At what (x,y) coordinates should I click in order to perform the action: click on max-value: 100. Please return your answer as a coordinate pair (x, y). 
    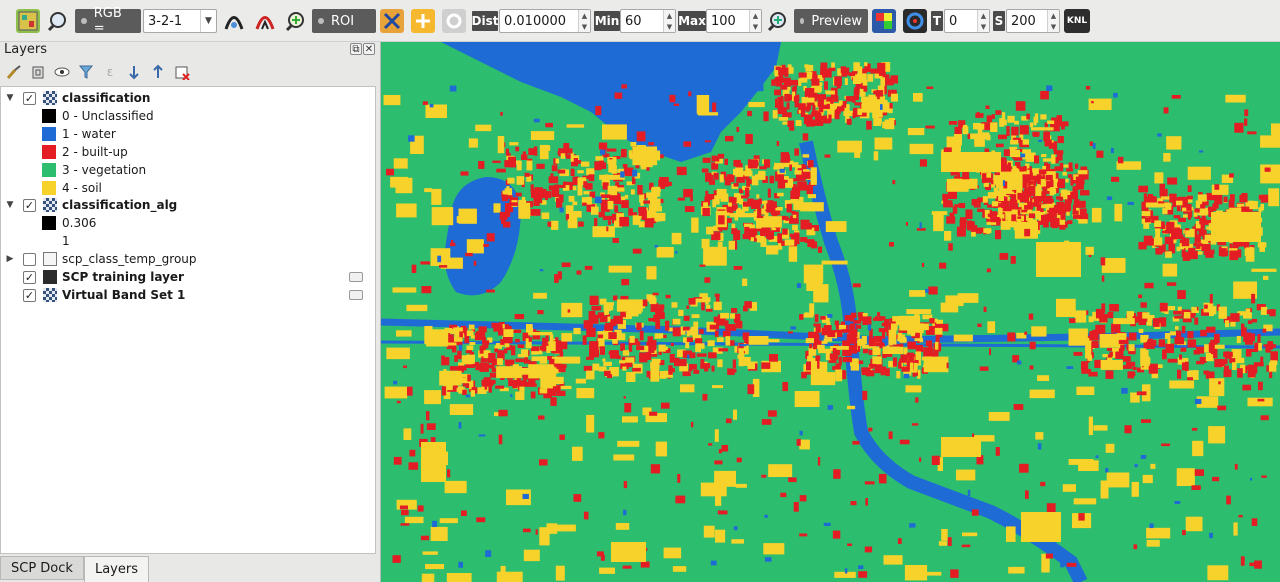
    Looking at the image, I should click on (723, 21).